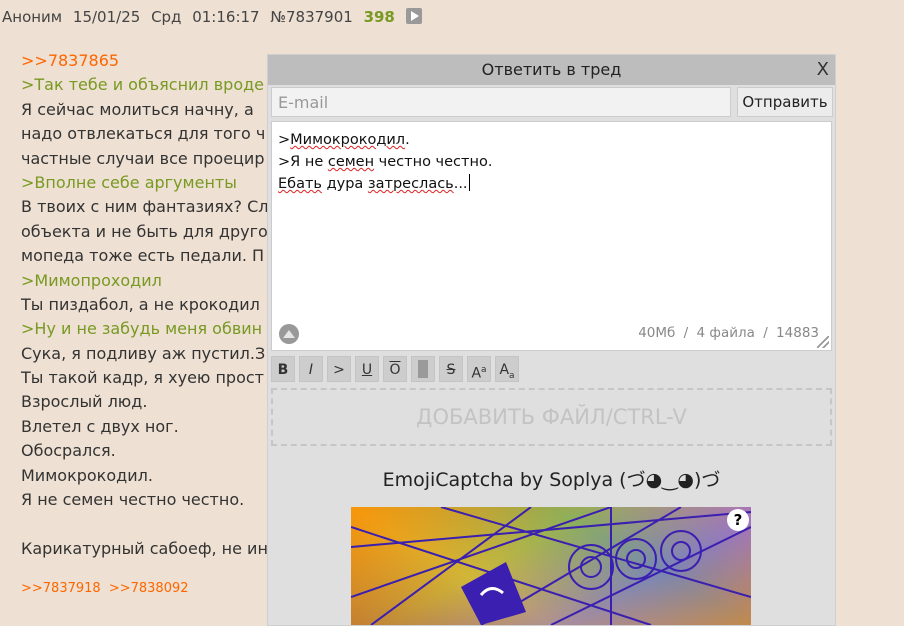 This screenshot has width=904, height=626. Describe the element at coordinates (226, 17) in the screenshot. I see `post-time: 01:16:17` at that location.